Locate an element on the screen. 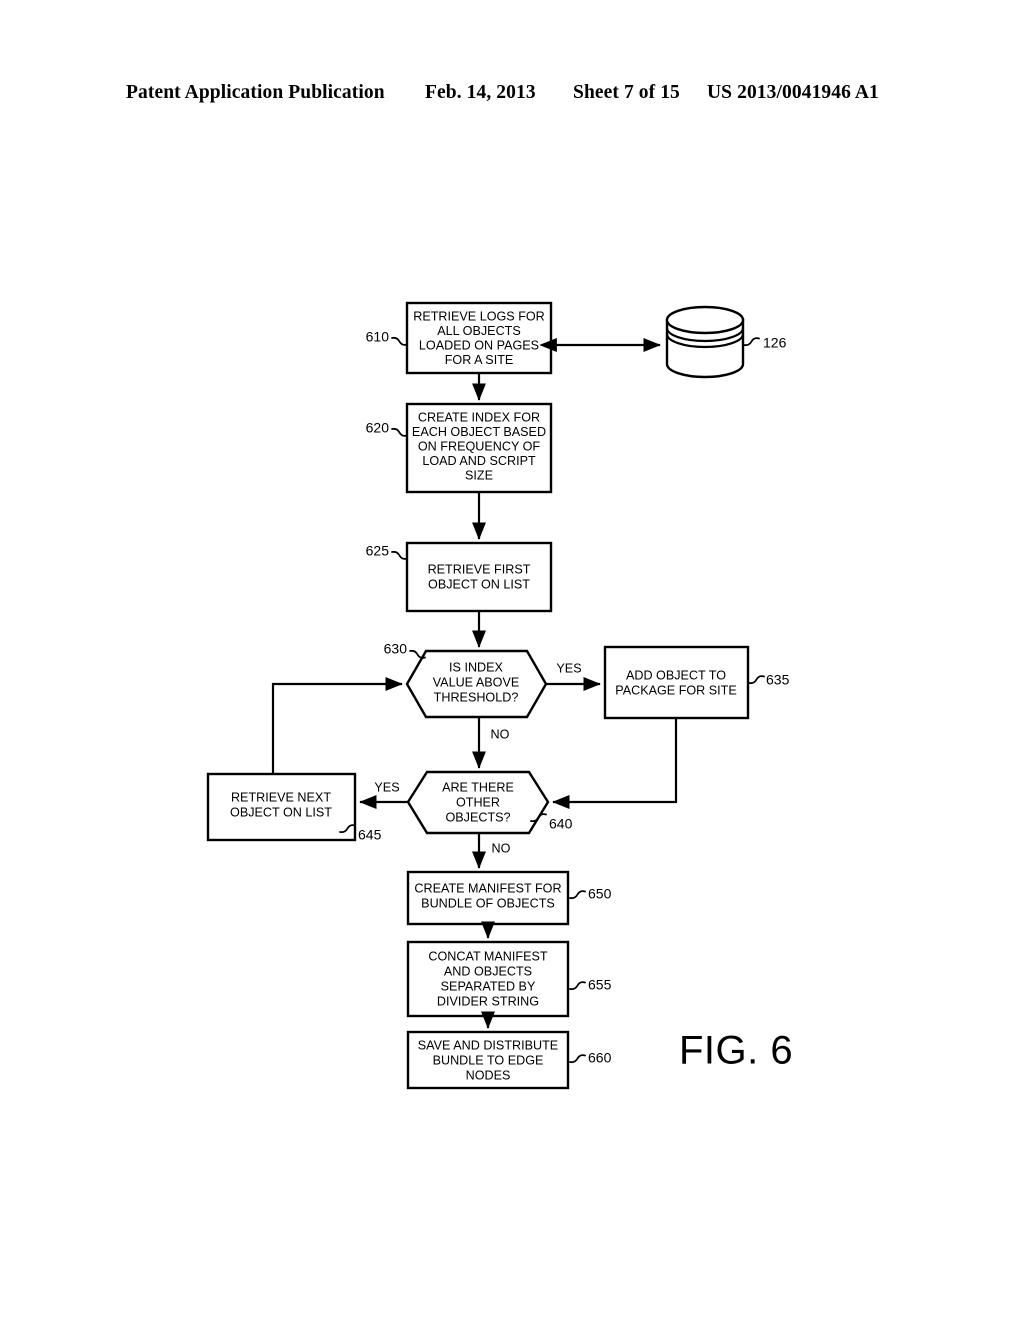 The width and height of the screenshot is (1024, 1320). node-635-leader is located at coordinates (756, 680).